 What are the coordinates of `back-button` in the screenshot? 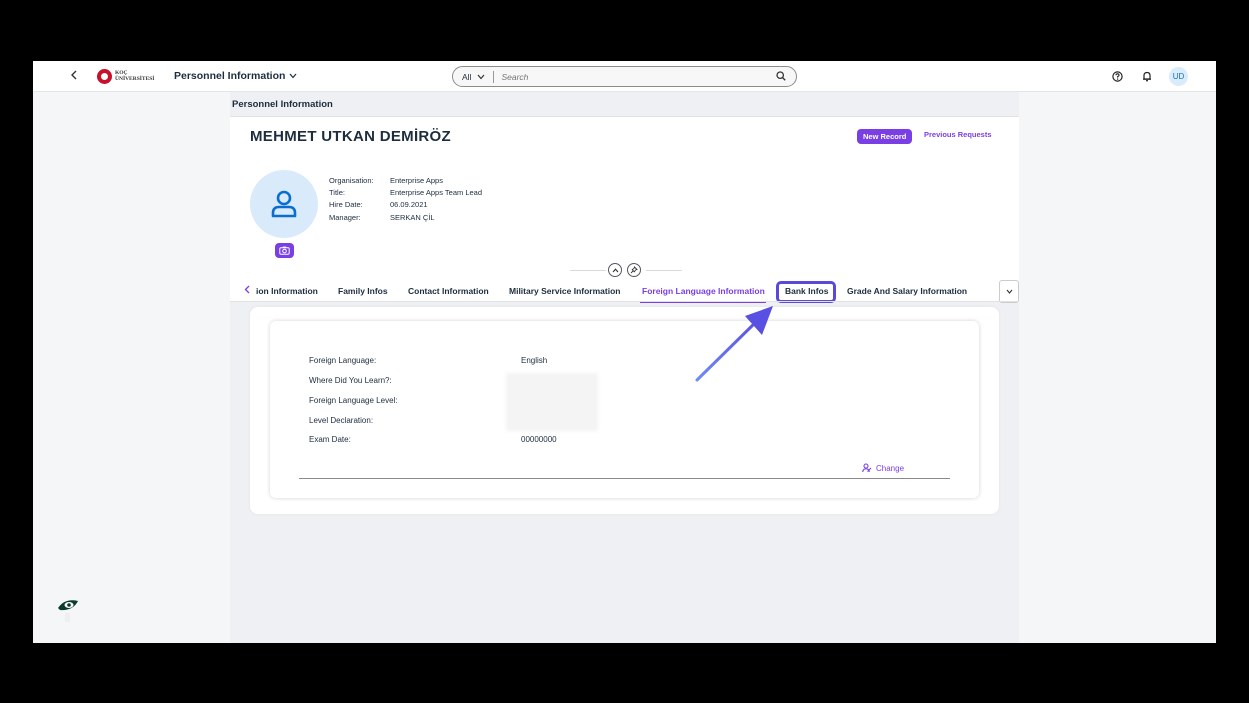 It's located at (74, 75).